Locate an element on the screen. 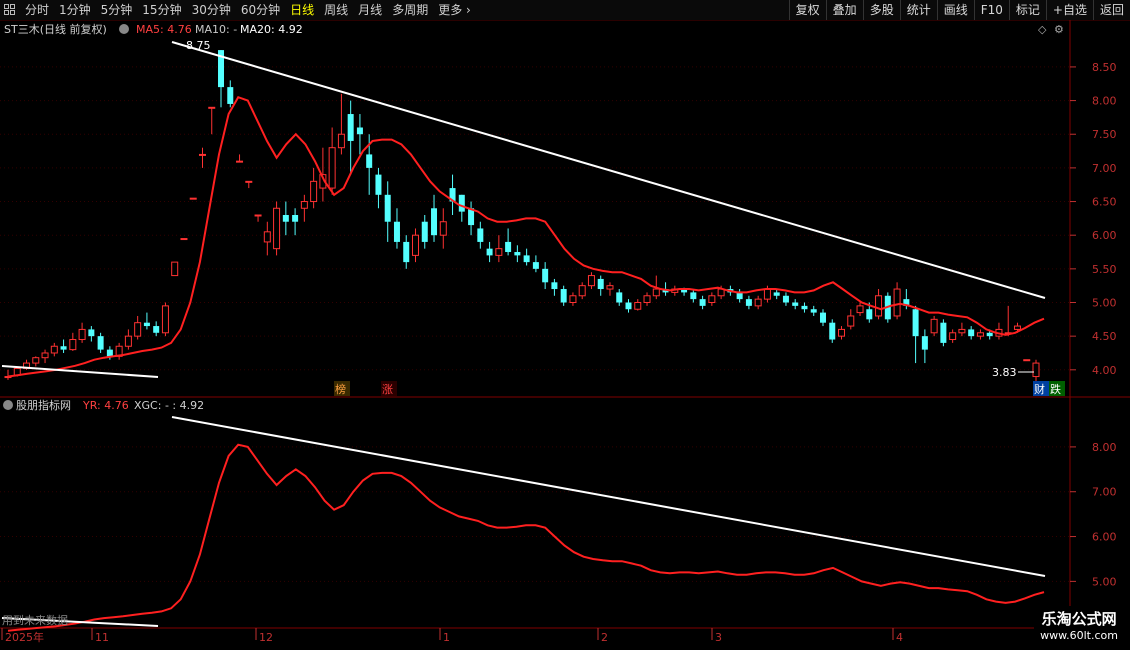 This screenshot has height=650, width=1130. low-price-marker: 3.83 is located at coordinates (1004, 372).